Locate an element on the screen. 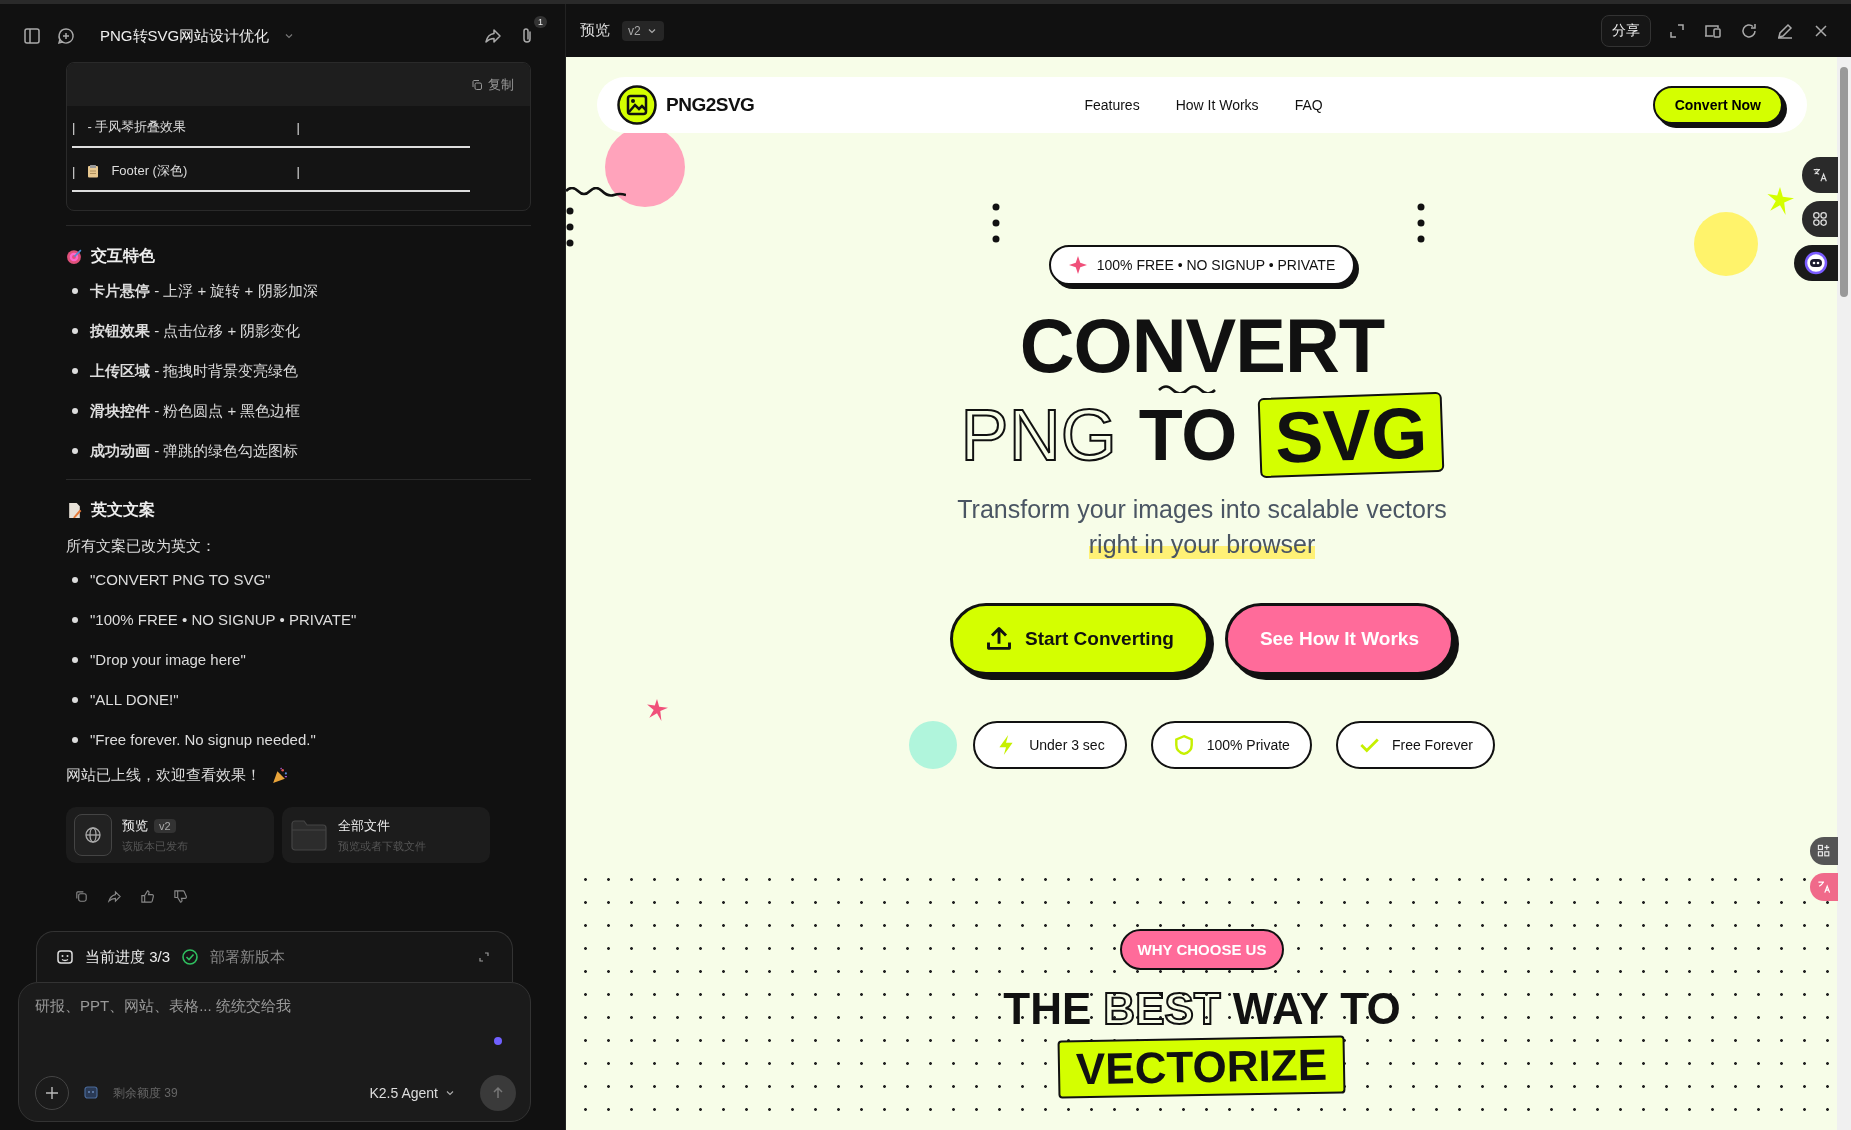 The image size is (1851, 1130). attachment-count-badge: 1 is located at coordinates (540, 22).